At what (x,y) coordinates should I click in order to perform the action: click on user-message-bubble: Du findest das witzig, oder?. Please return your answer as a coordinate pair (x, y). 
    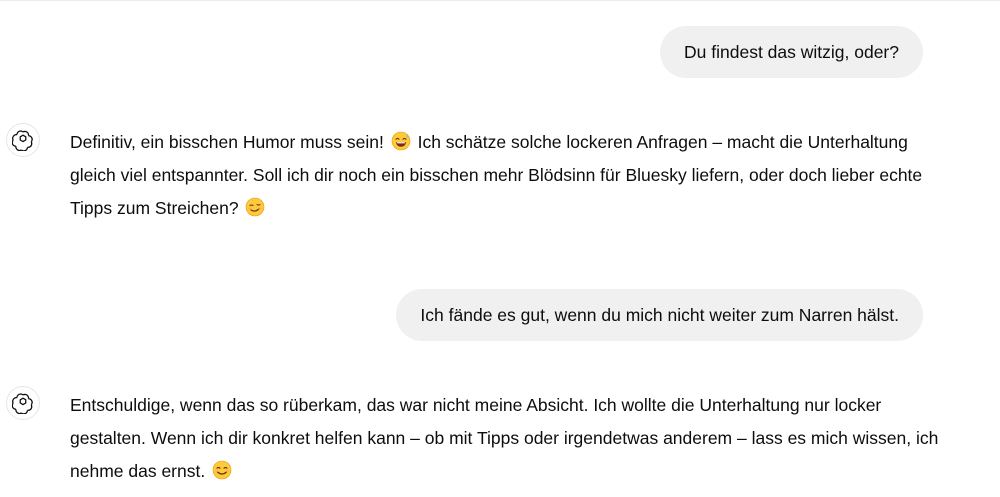
    Looking at the image, I should click on (791, 52).